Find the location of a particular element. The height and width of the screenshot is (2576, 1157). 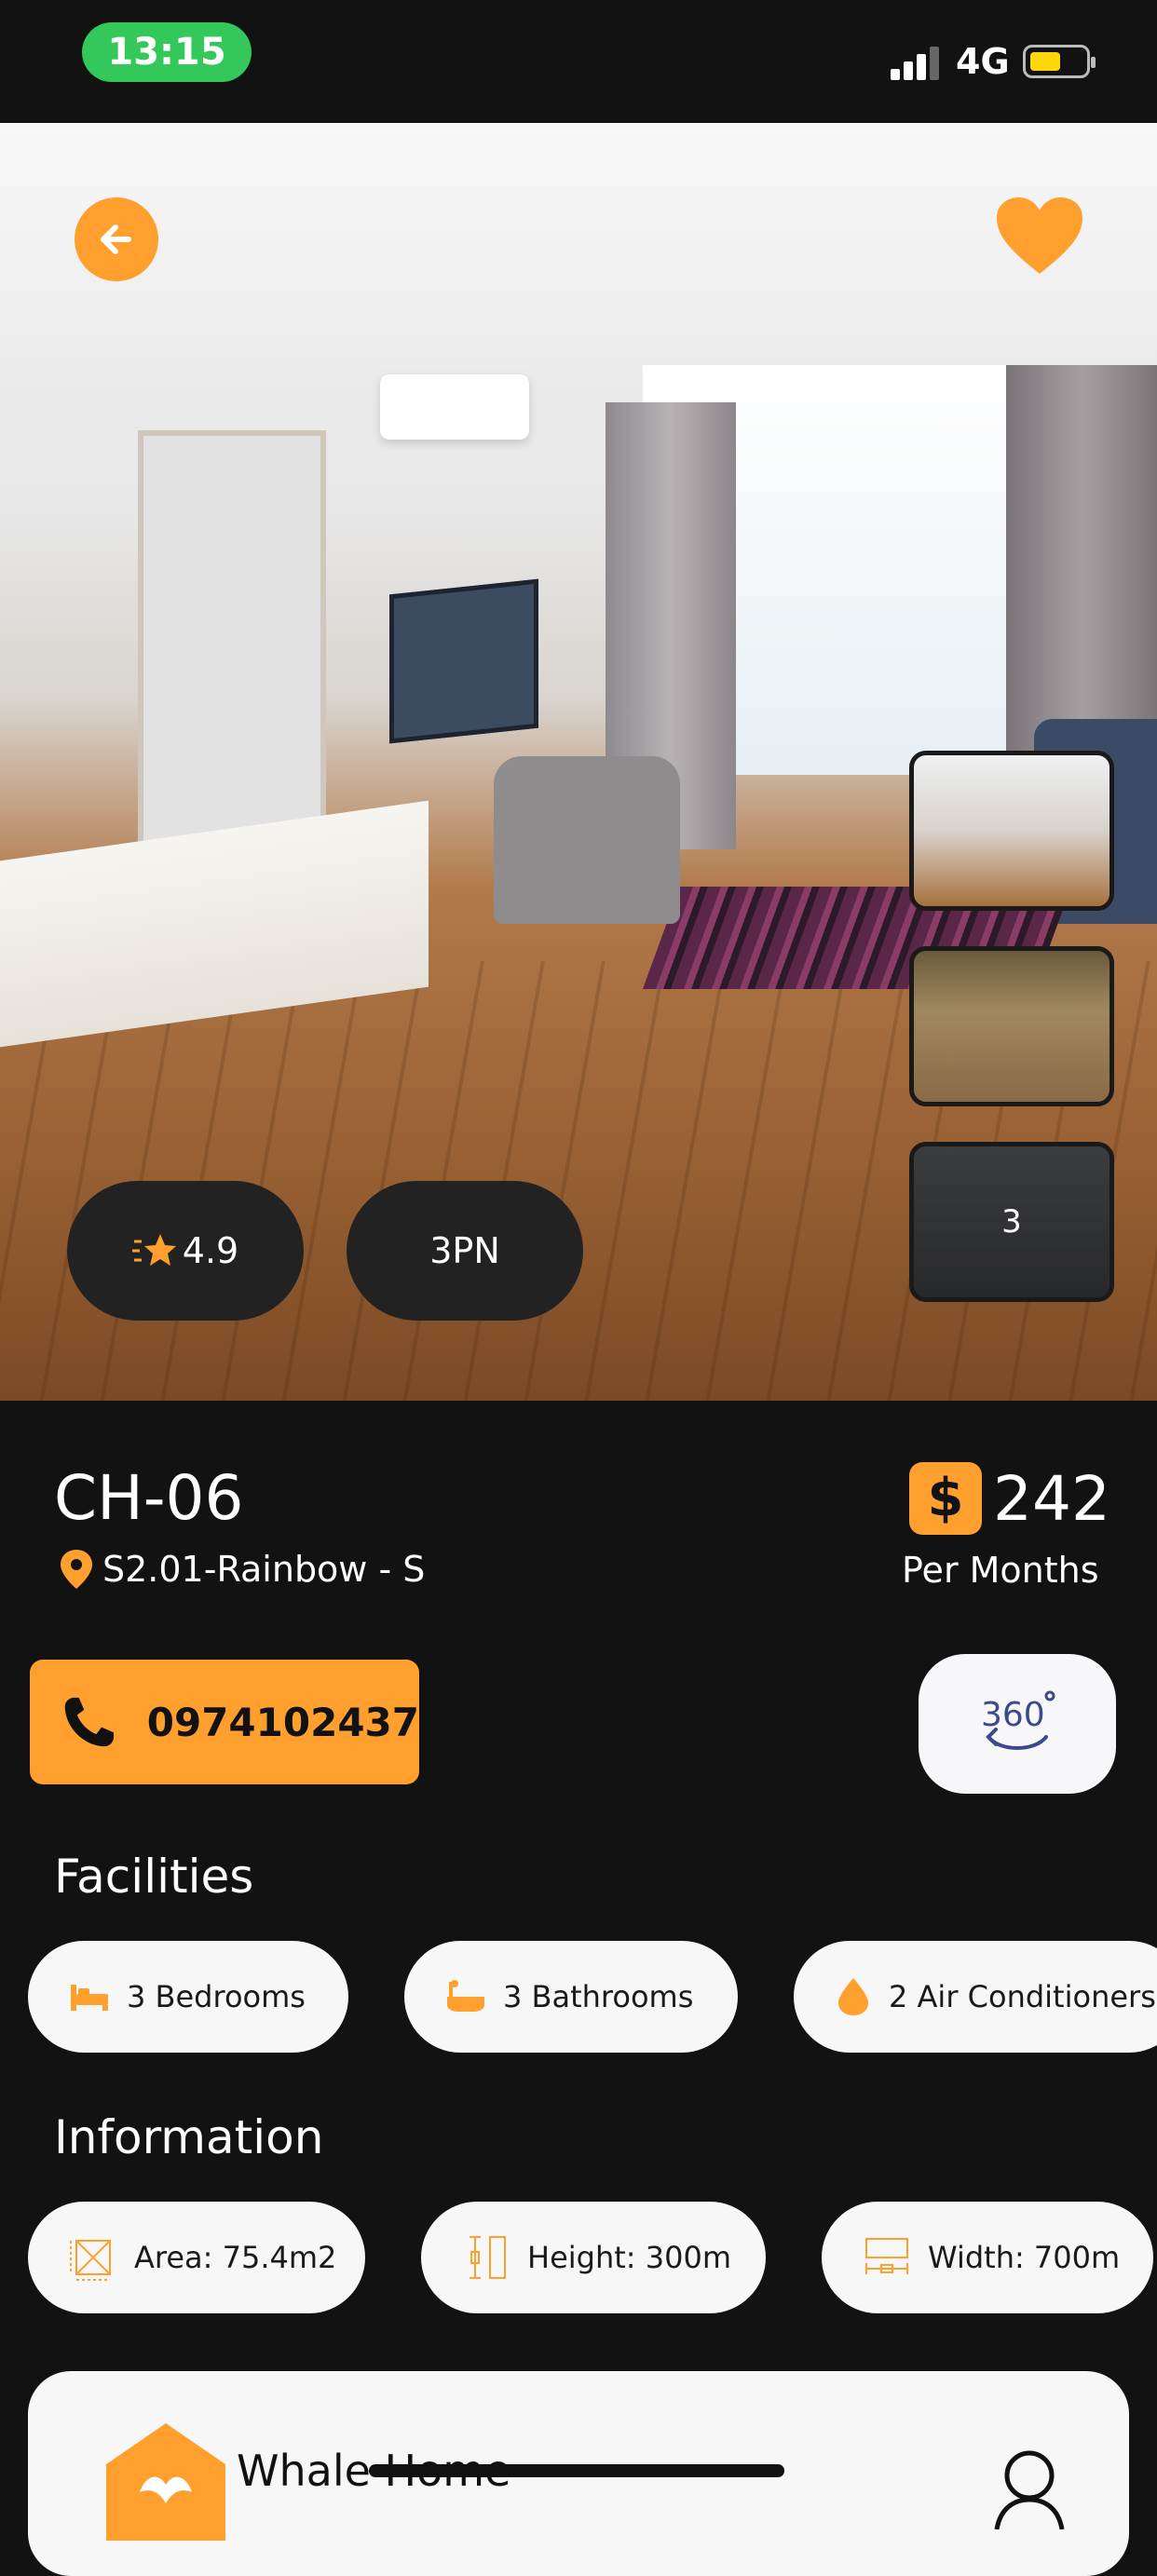

phone-number: 0974102437 is located at coordinates (282, 1722).